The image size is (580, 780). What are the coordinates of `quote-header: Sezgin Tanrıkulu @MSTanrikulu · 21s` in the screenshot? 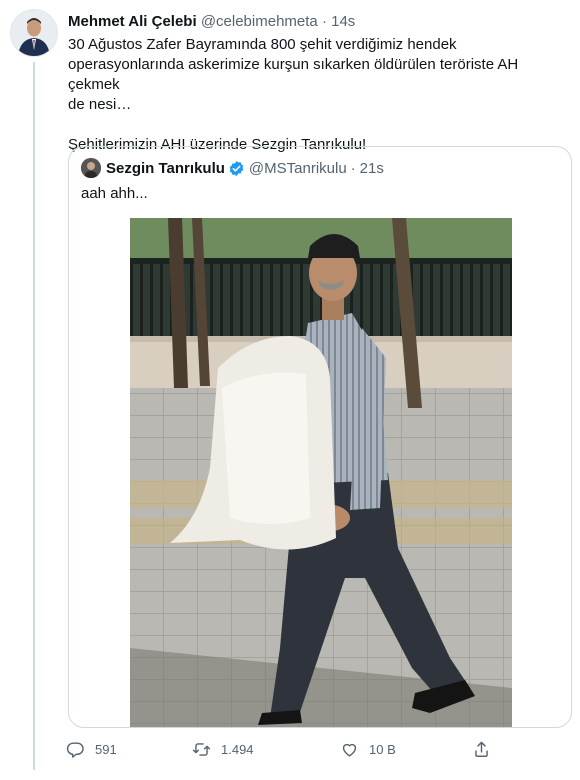 It's located at (232, 168).